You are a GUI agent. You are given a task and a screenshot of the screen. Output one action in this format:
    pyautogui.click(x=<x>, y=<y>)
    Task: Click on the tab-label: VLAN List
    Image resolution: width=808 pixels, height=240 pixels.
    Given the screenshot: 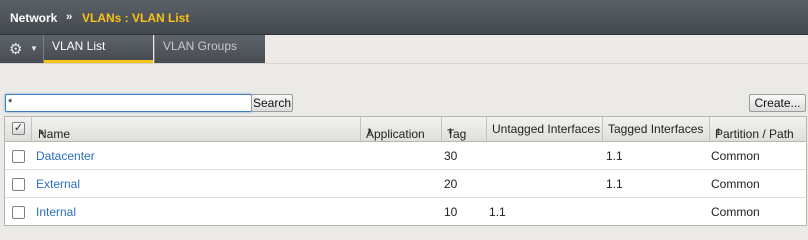 What is the action you would take?
    pyautogui.click(x=79, y=46)
    